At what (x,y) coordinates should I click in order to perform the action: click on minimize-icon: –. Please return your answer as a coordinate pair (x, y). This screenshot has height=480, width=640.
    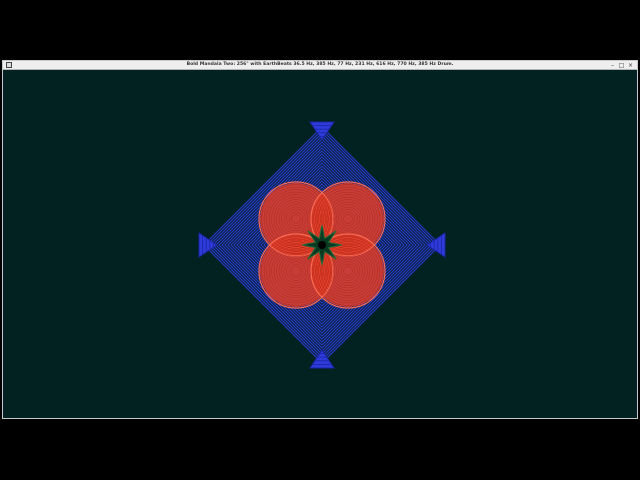
    Looking at the image, I should click on (612, 65).